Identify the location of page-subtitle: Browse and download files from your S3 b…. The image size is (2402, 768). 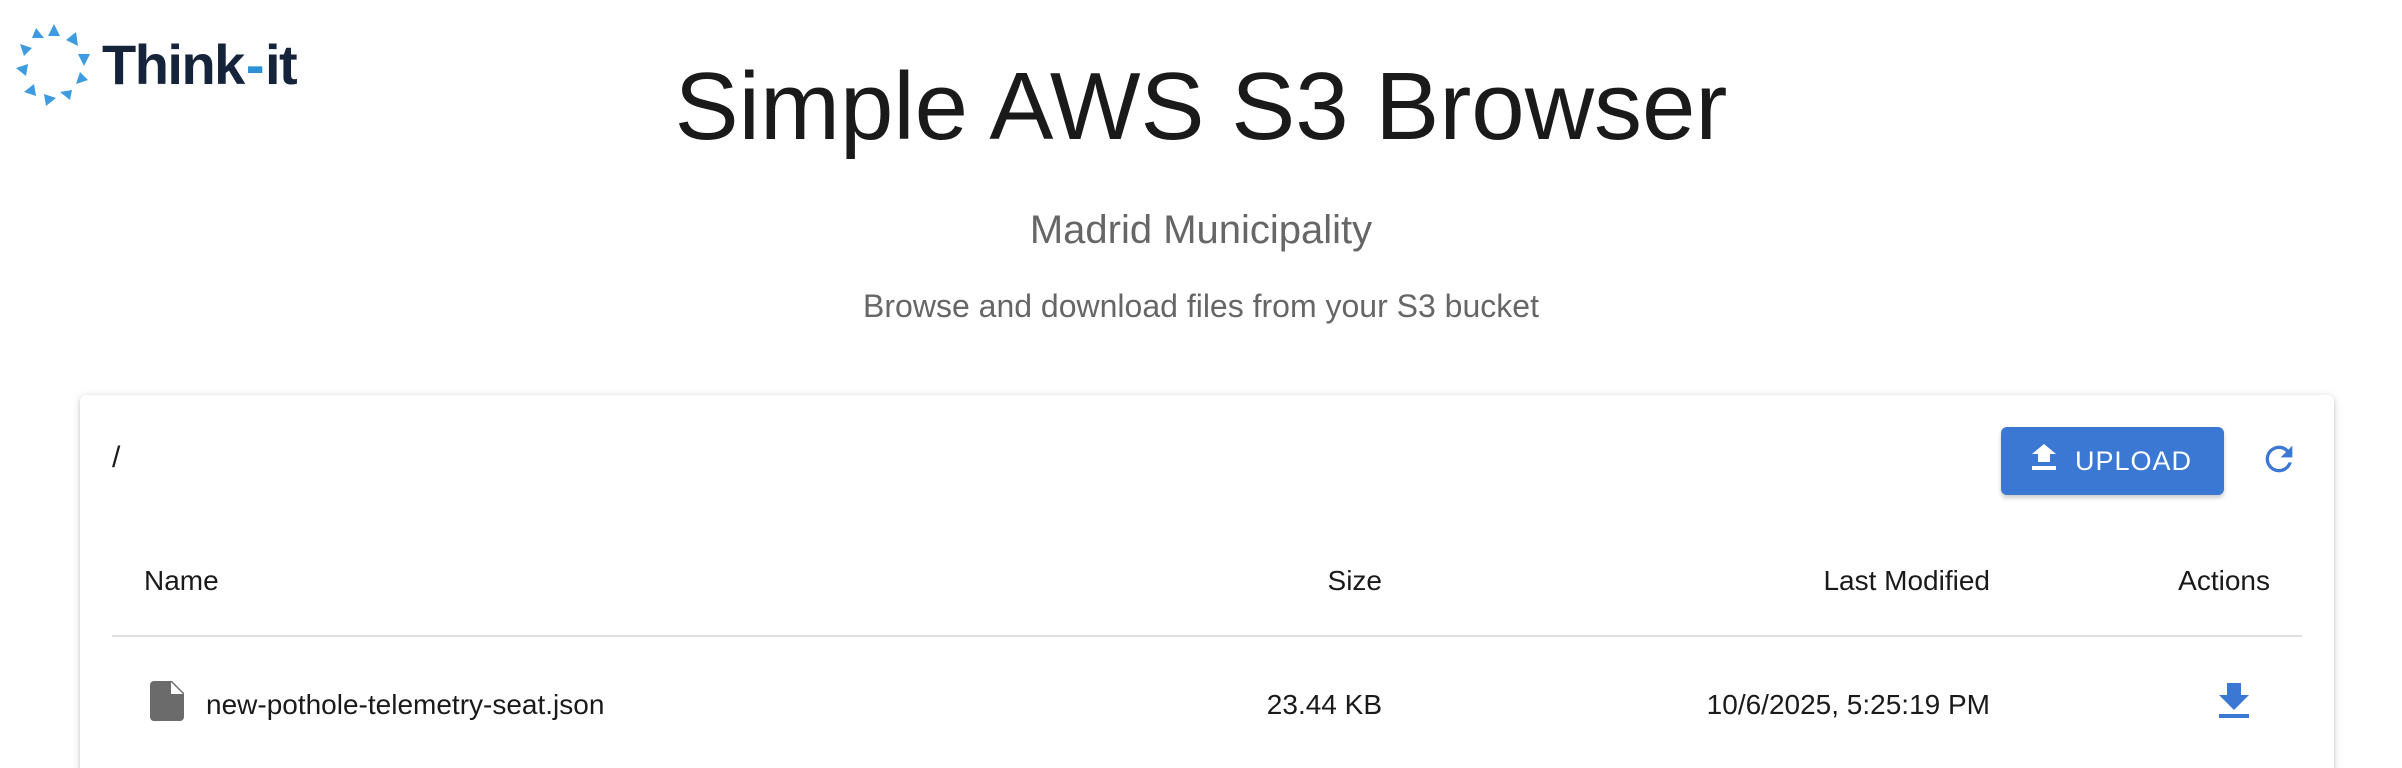
(1201, 306).